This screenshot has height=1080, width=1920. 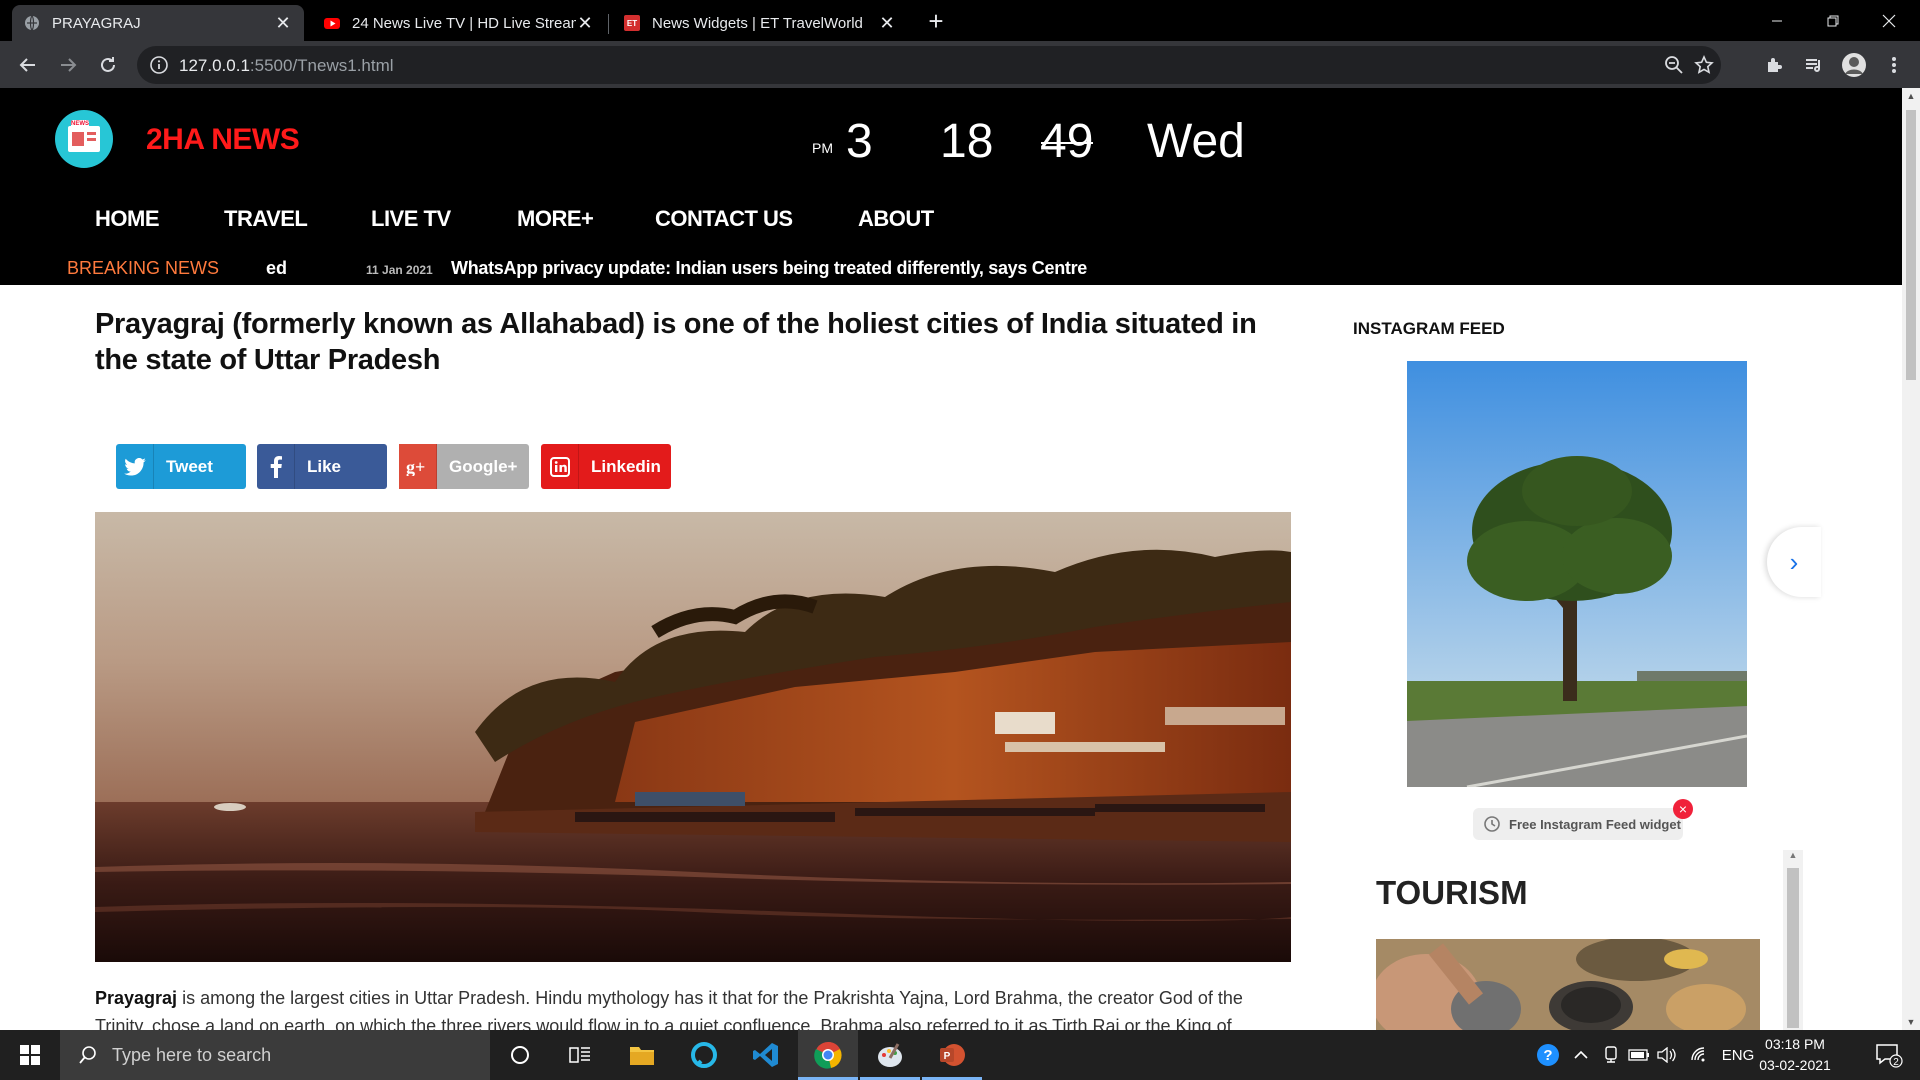 I want to click on tab-title: News Widgets | ET TravelWorld, so click(x=757, y=23).